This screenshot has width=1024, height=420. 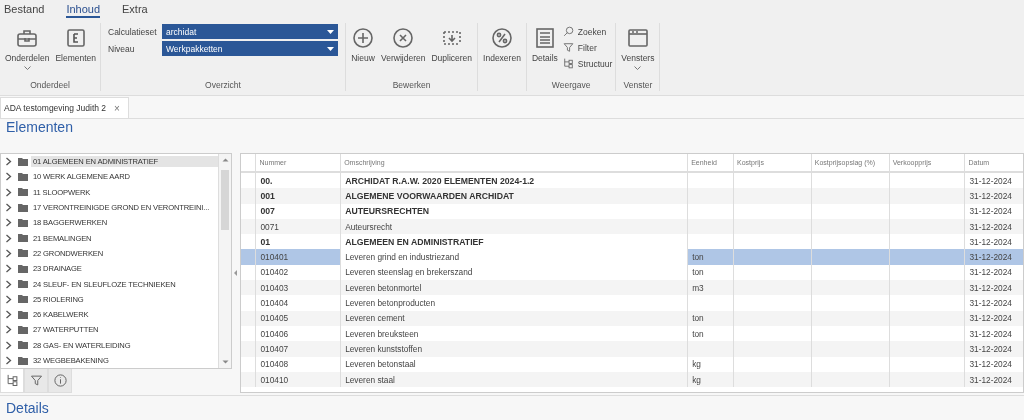 I want to click on table-cell: 010405, so click(x=298, y=318).